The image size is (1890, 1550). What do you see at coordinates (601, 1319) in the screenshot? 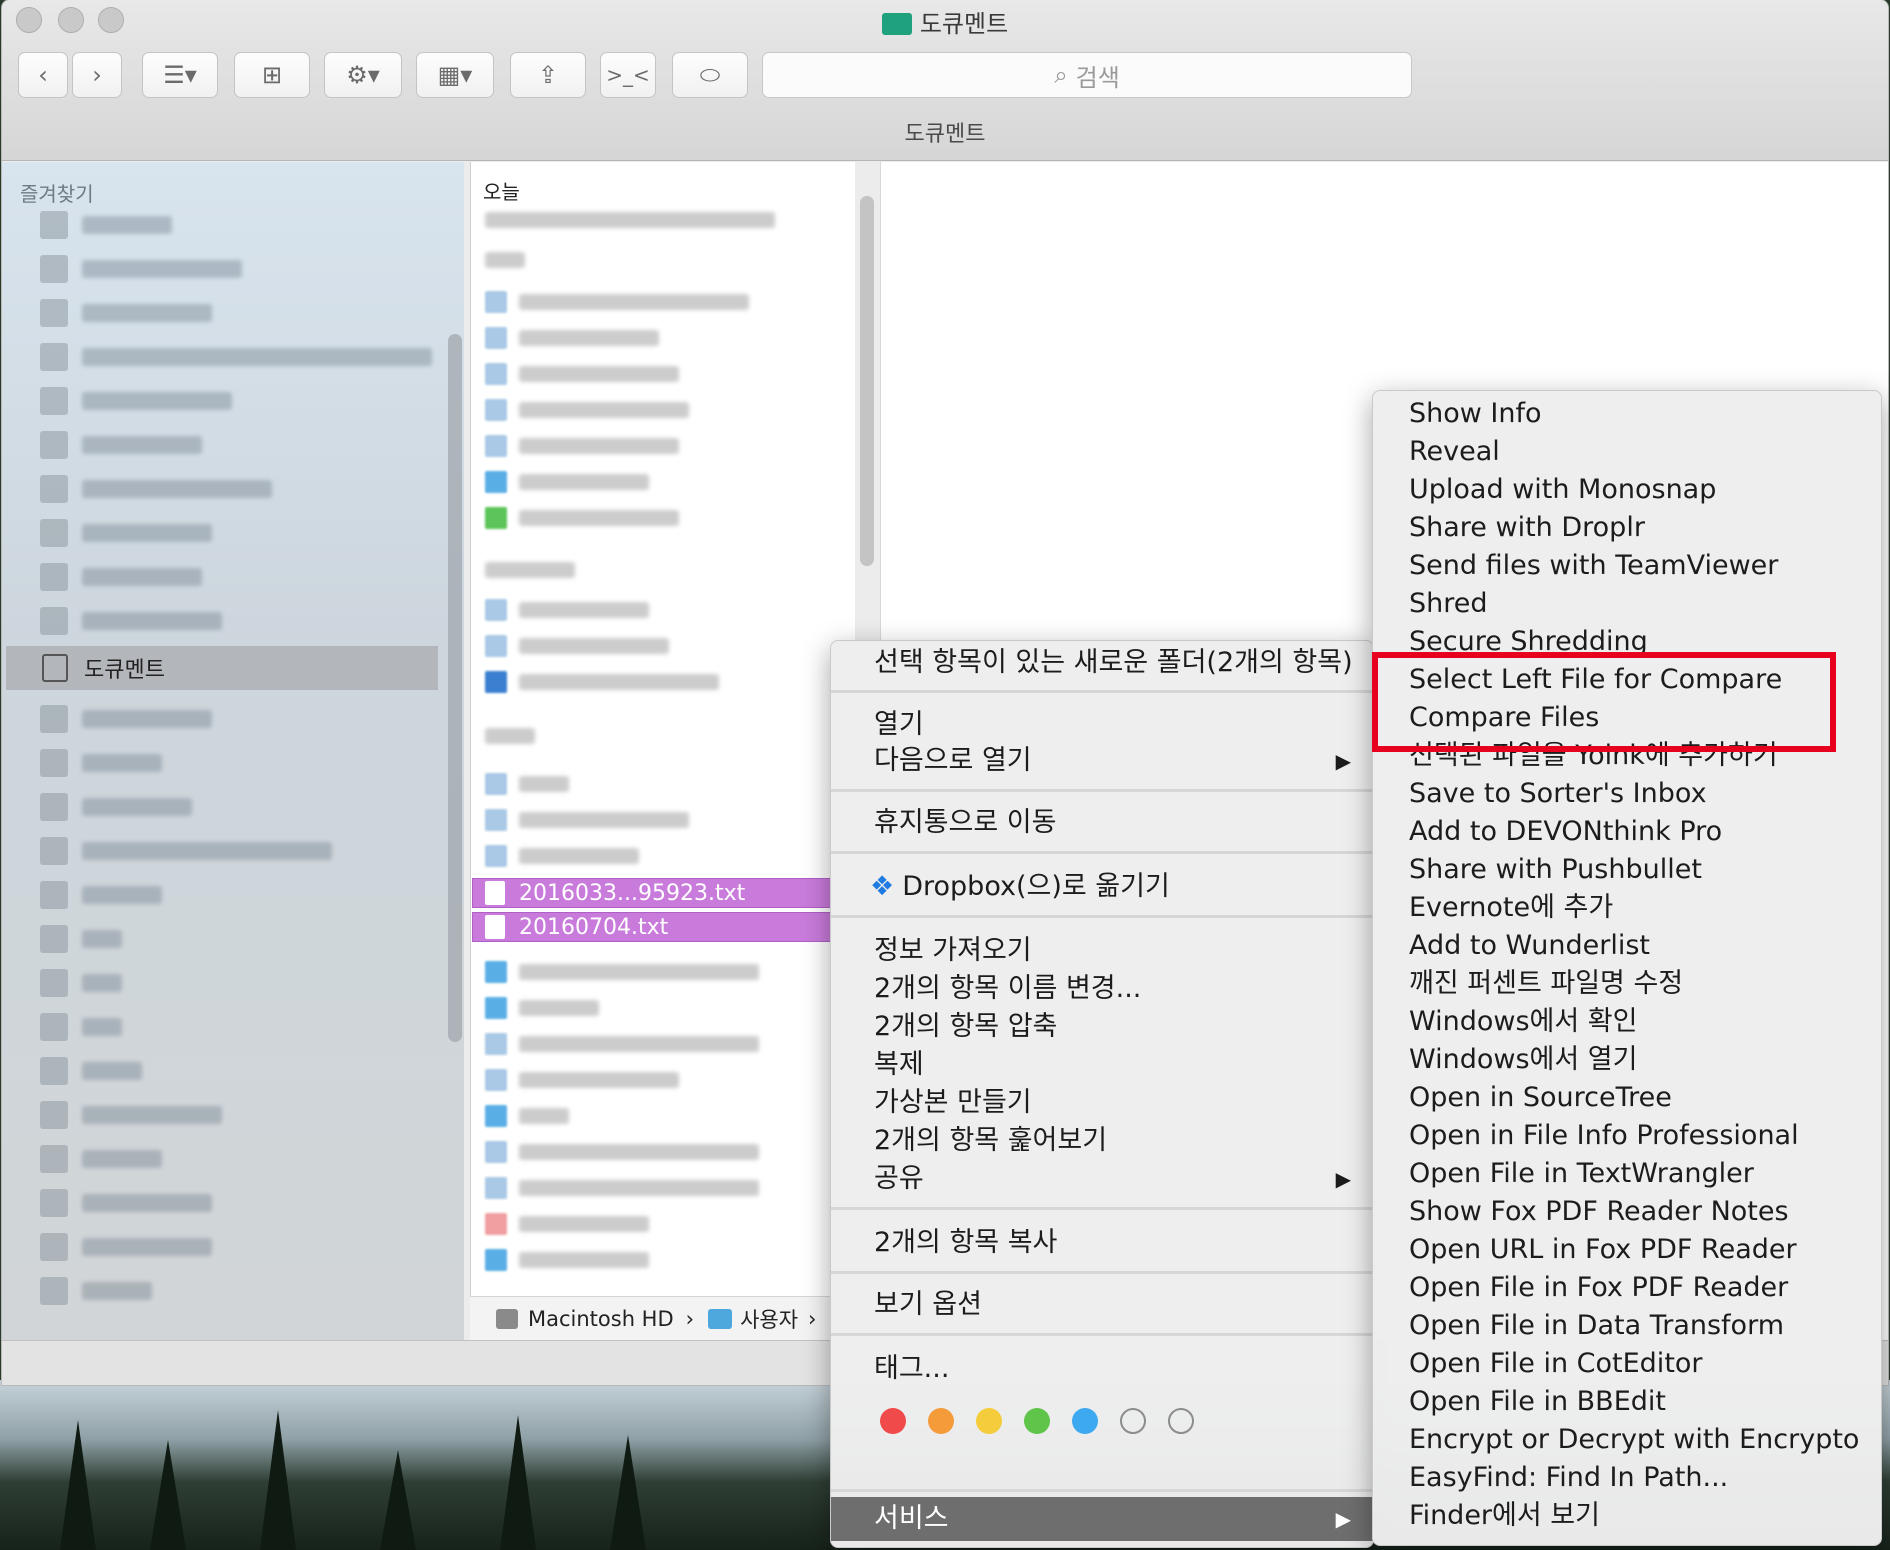
I see `path-item-disk: Macintosh HD` at bounding box center [601, 1319].